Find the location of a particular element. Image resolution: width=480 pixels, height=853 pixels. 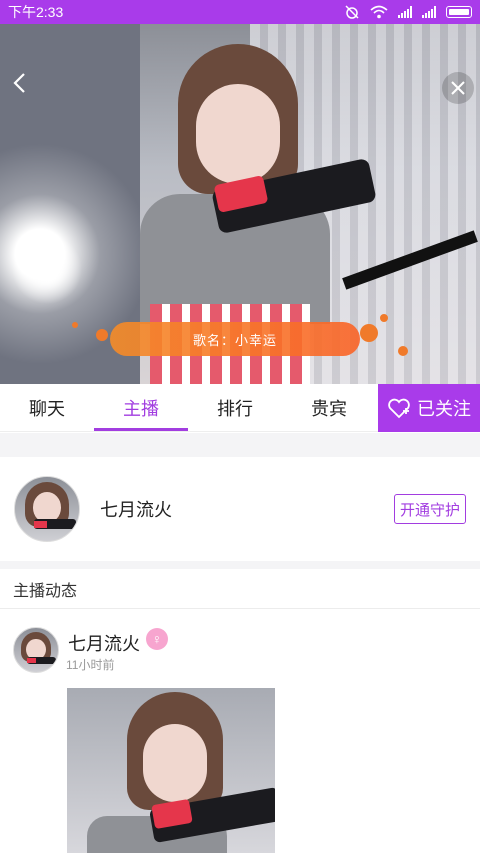

follow-label: 已关注 is located at coordinates (444, 409).